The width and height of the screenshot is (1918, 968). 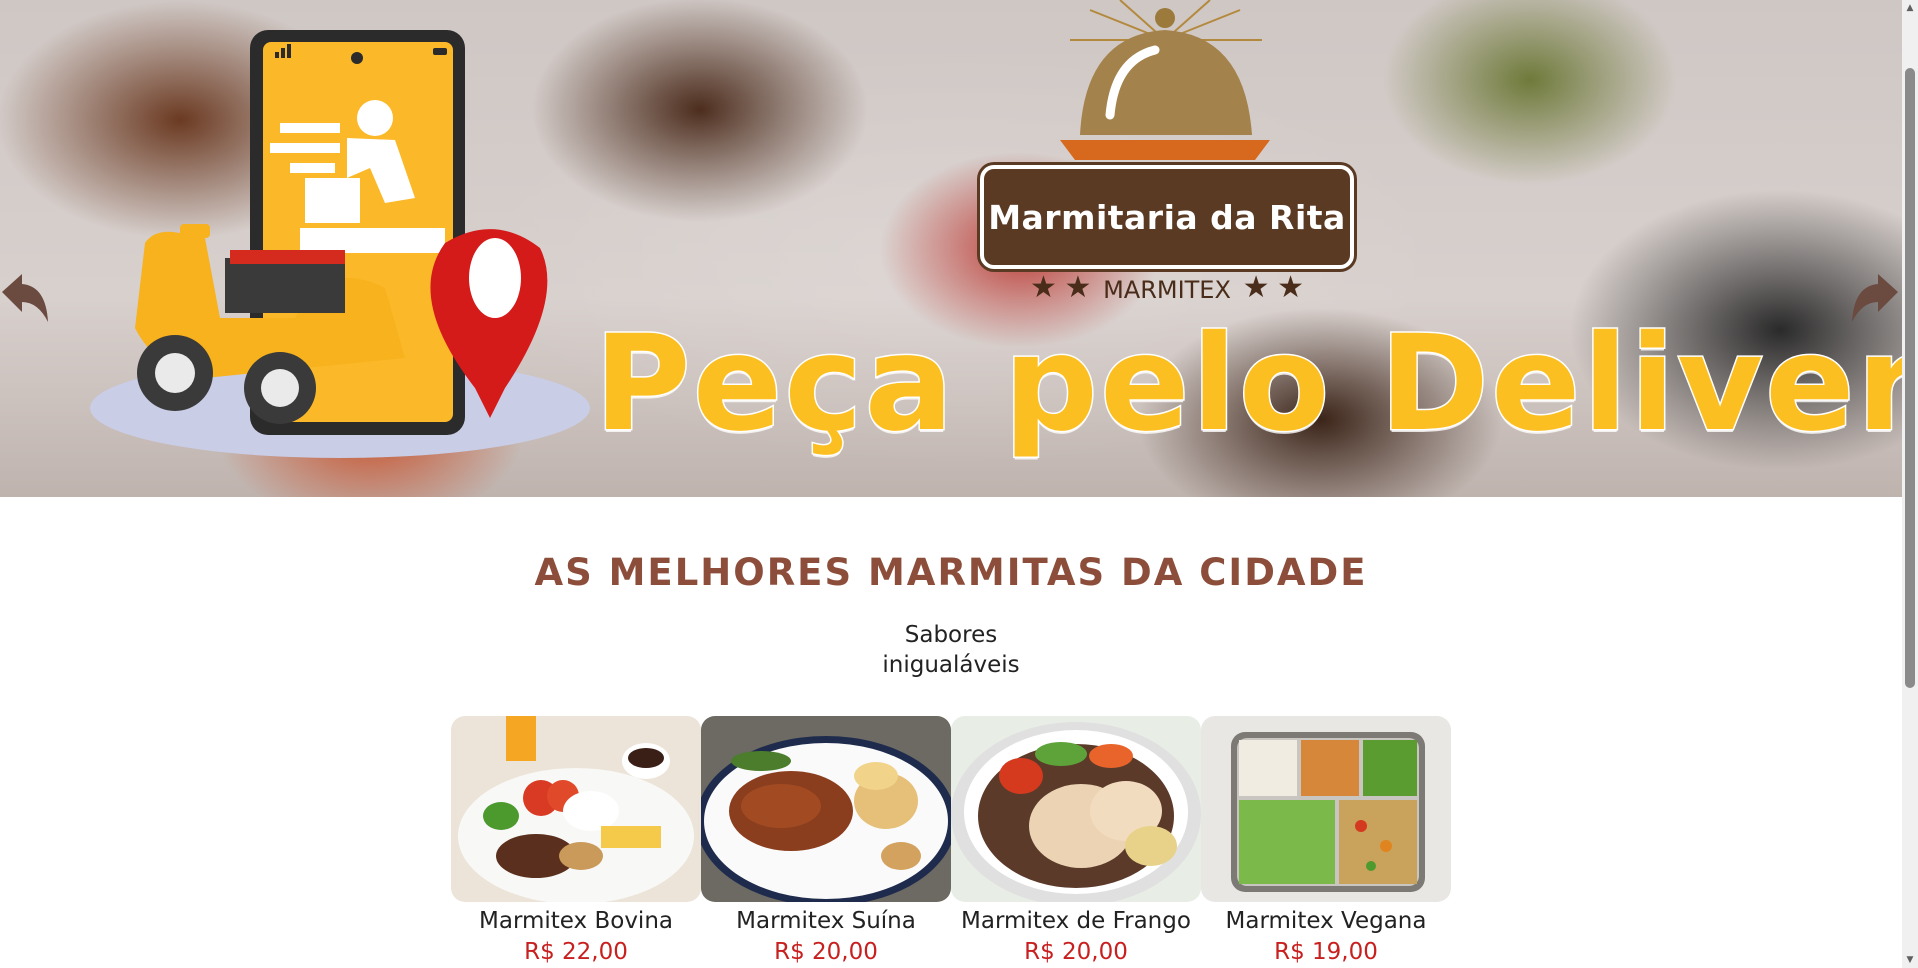 I want to click on logo-plate: Marmitaria da Rita, so click(x=1167, y=217).